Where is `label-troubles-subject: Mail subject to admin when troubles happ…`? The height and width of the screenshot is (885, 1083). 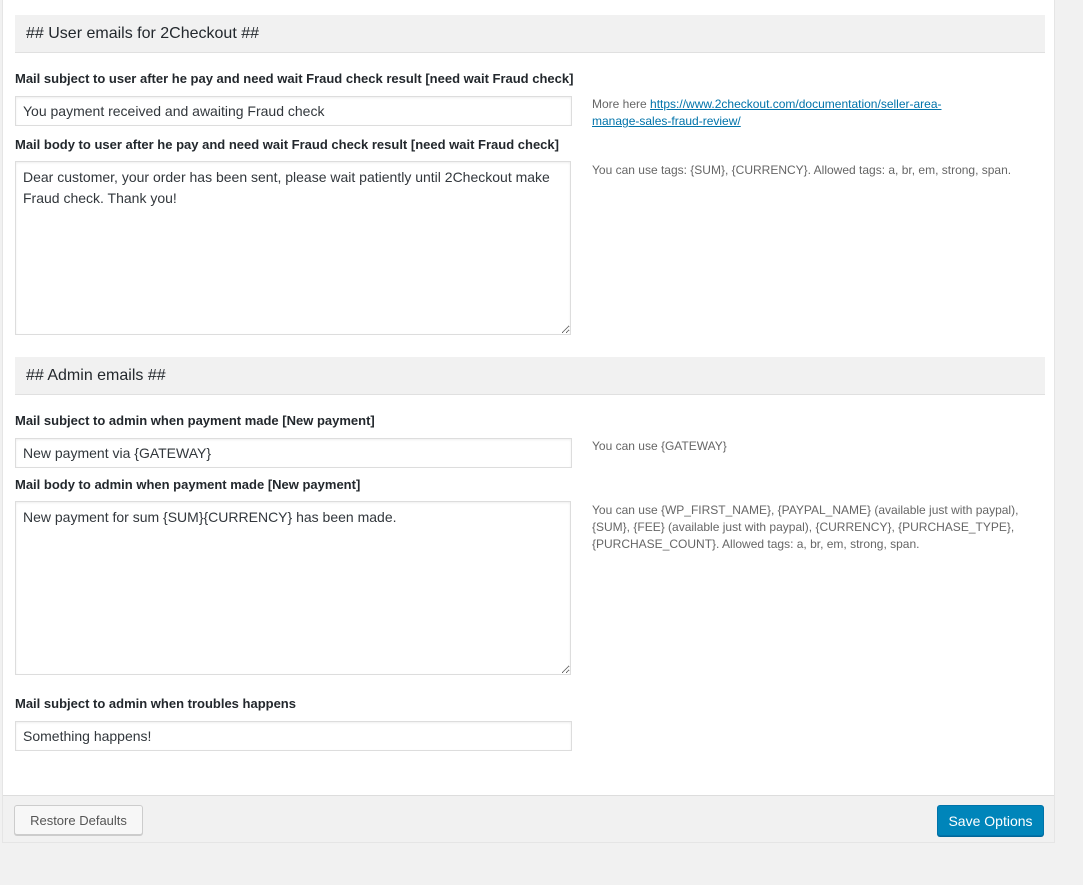
label-troubles-subject: Mail subject to admin when troubles happ… is located at coordinates (155, 703).